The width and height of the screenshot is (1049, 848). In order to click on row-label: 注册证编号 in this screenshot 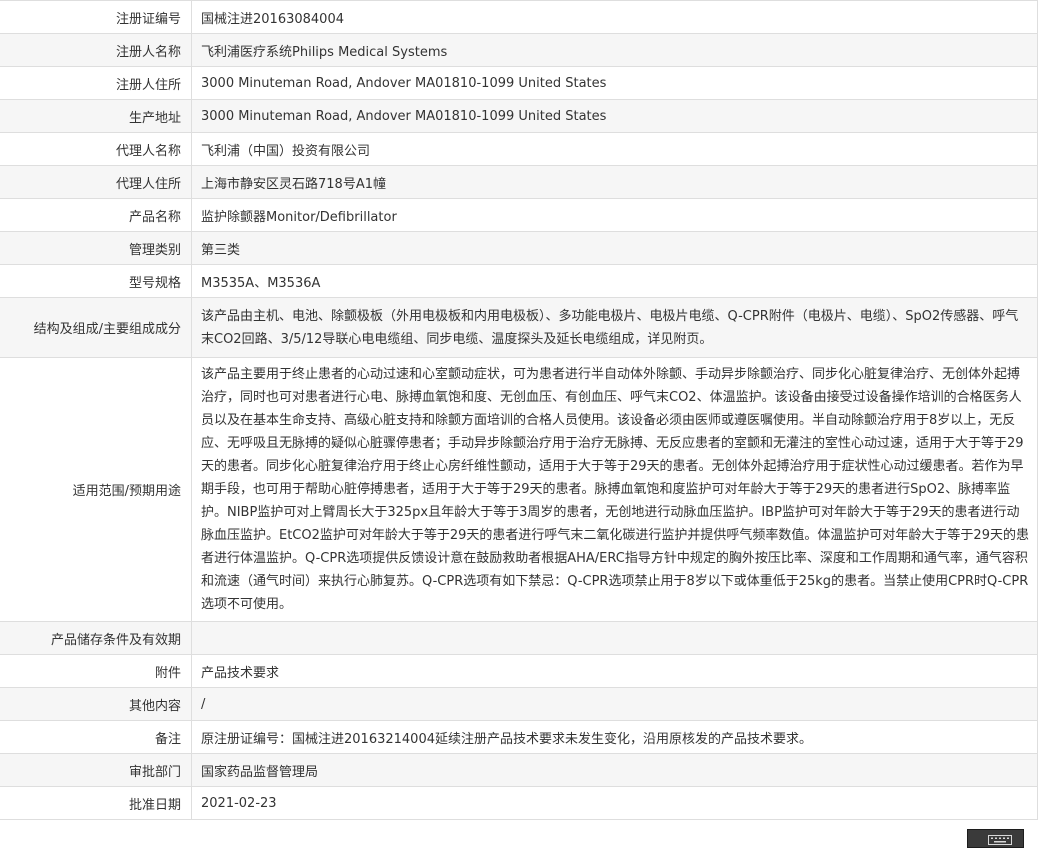, I will do `click(96, 17)`.